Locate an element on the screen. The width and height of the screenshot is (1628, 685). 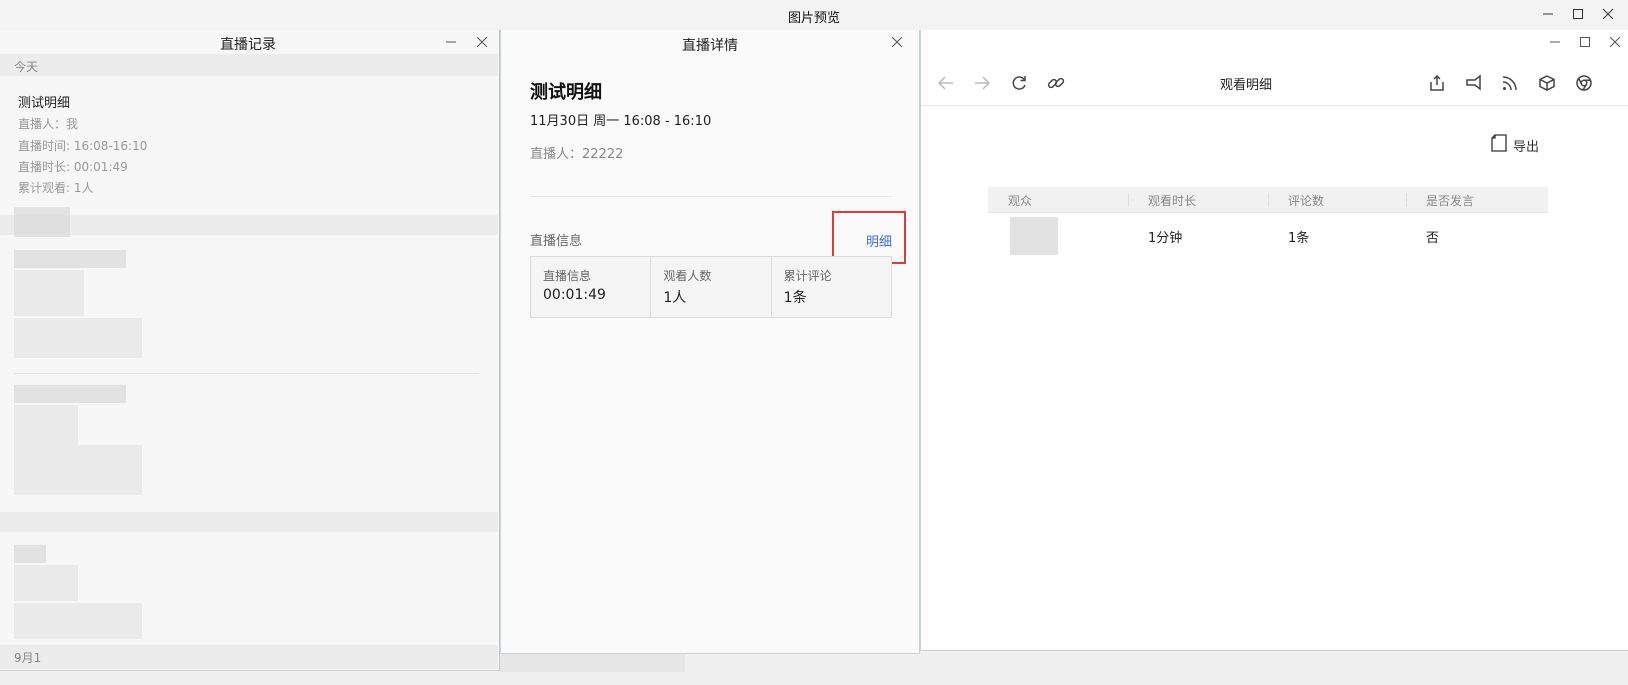
info-section-label: 直播信息 is located at coordinates (556, 241).